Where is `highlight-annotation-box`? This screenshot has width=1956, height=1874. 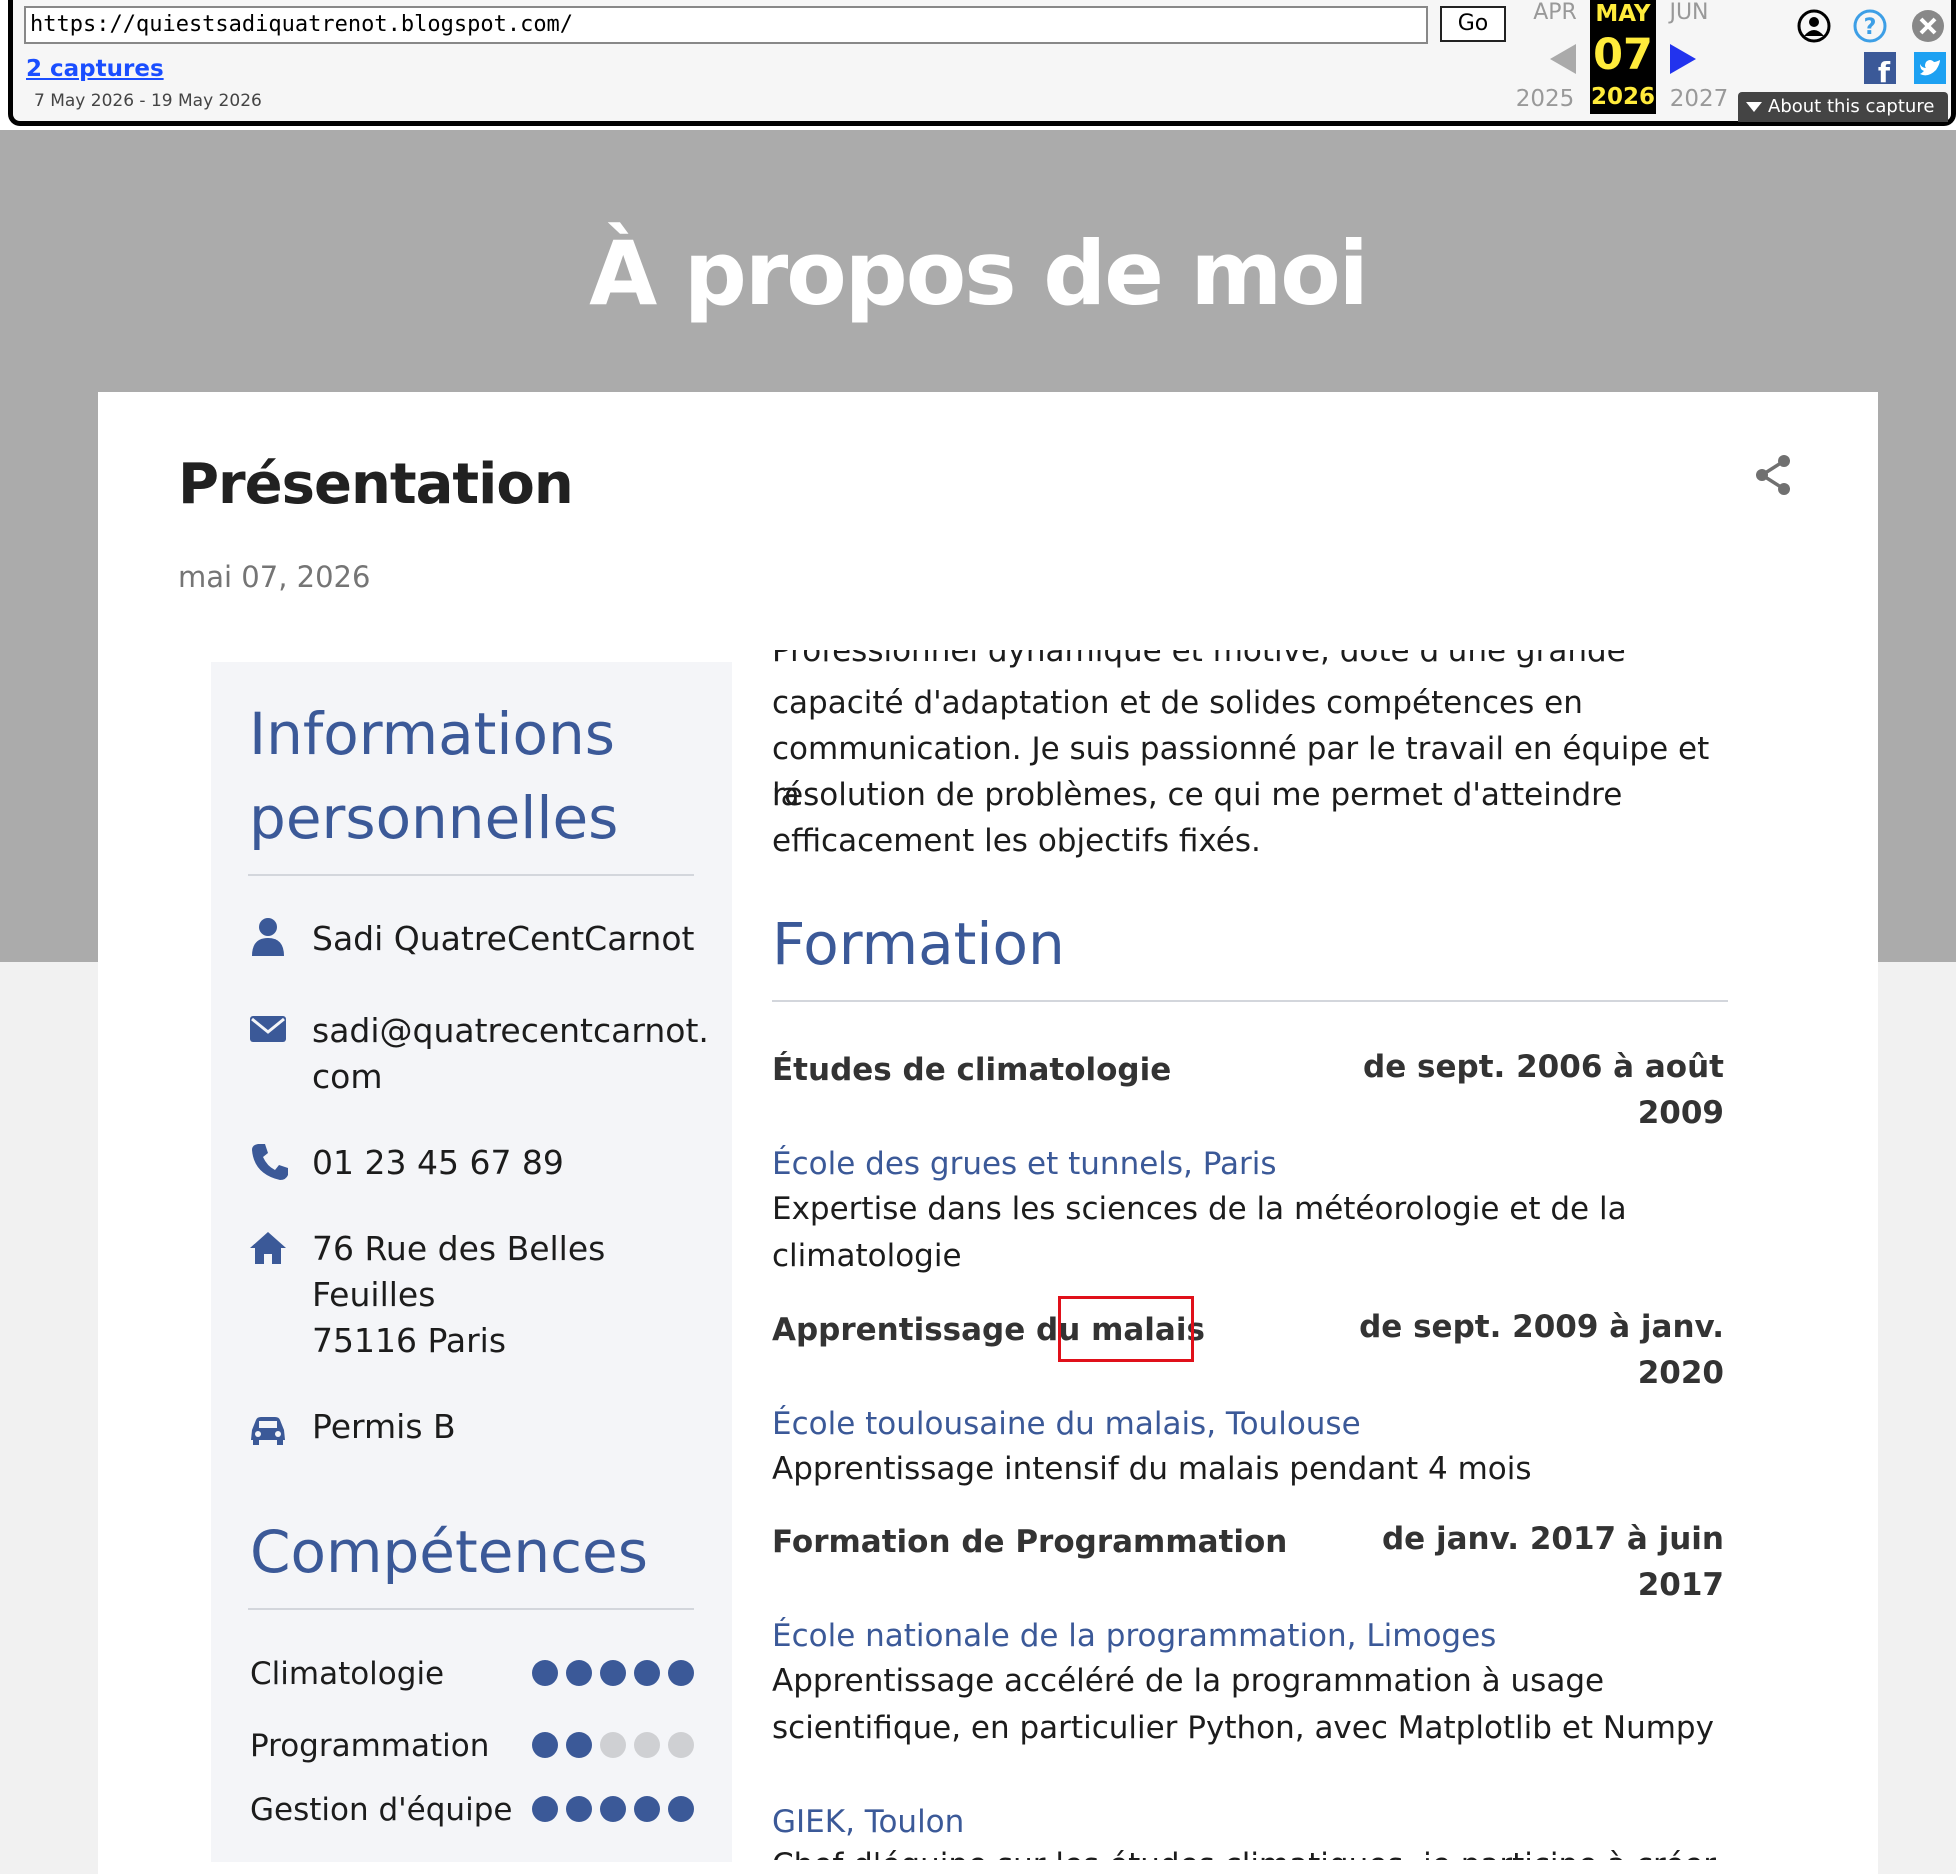
highlight-annotation-box is located at coordinates (1126, 1329).